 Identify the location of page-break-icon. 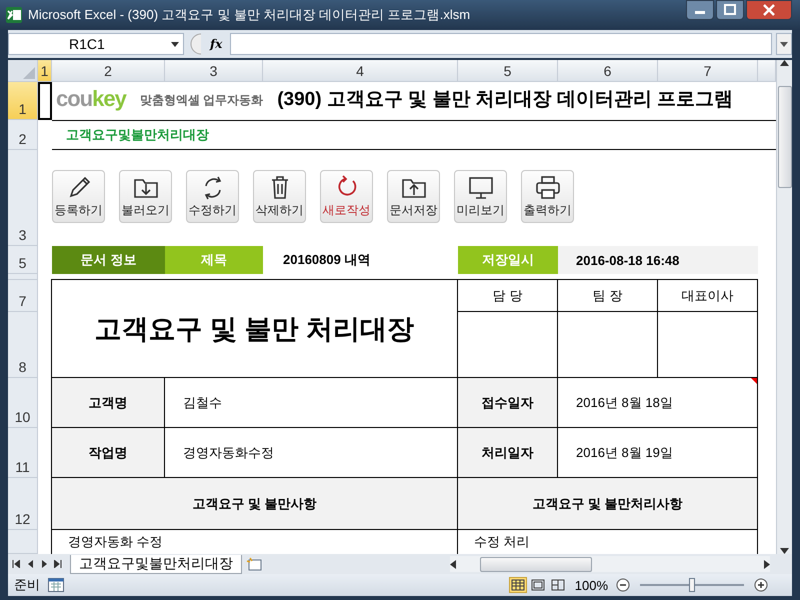
(557, 585).